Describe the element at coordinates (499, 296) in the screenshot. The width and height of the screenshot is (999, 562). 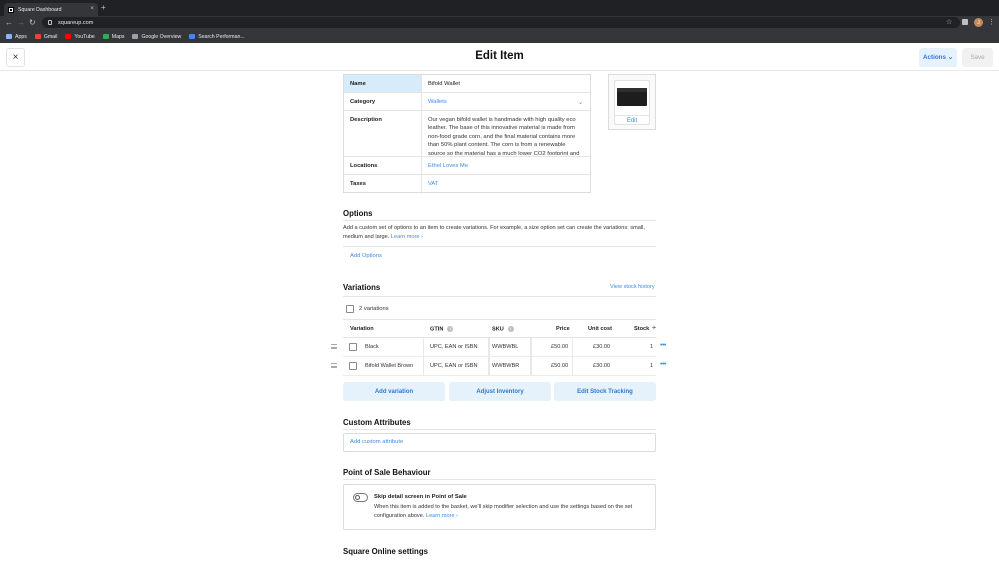
I see `variations-divider` at that location.